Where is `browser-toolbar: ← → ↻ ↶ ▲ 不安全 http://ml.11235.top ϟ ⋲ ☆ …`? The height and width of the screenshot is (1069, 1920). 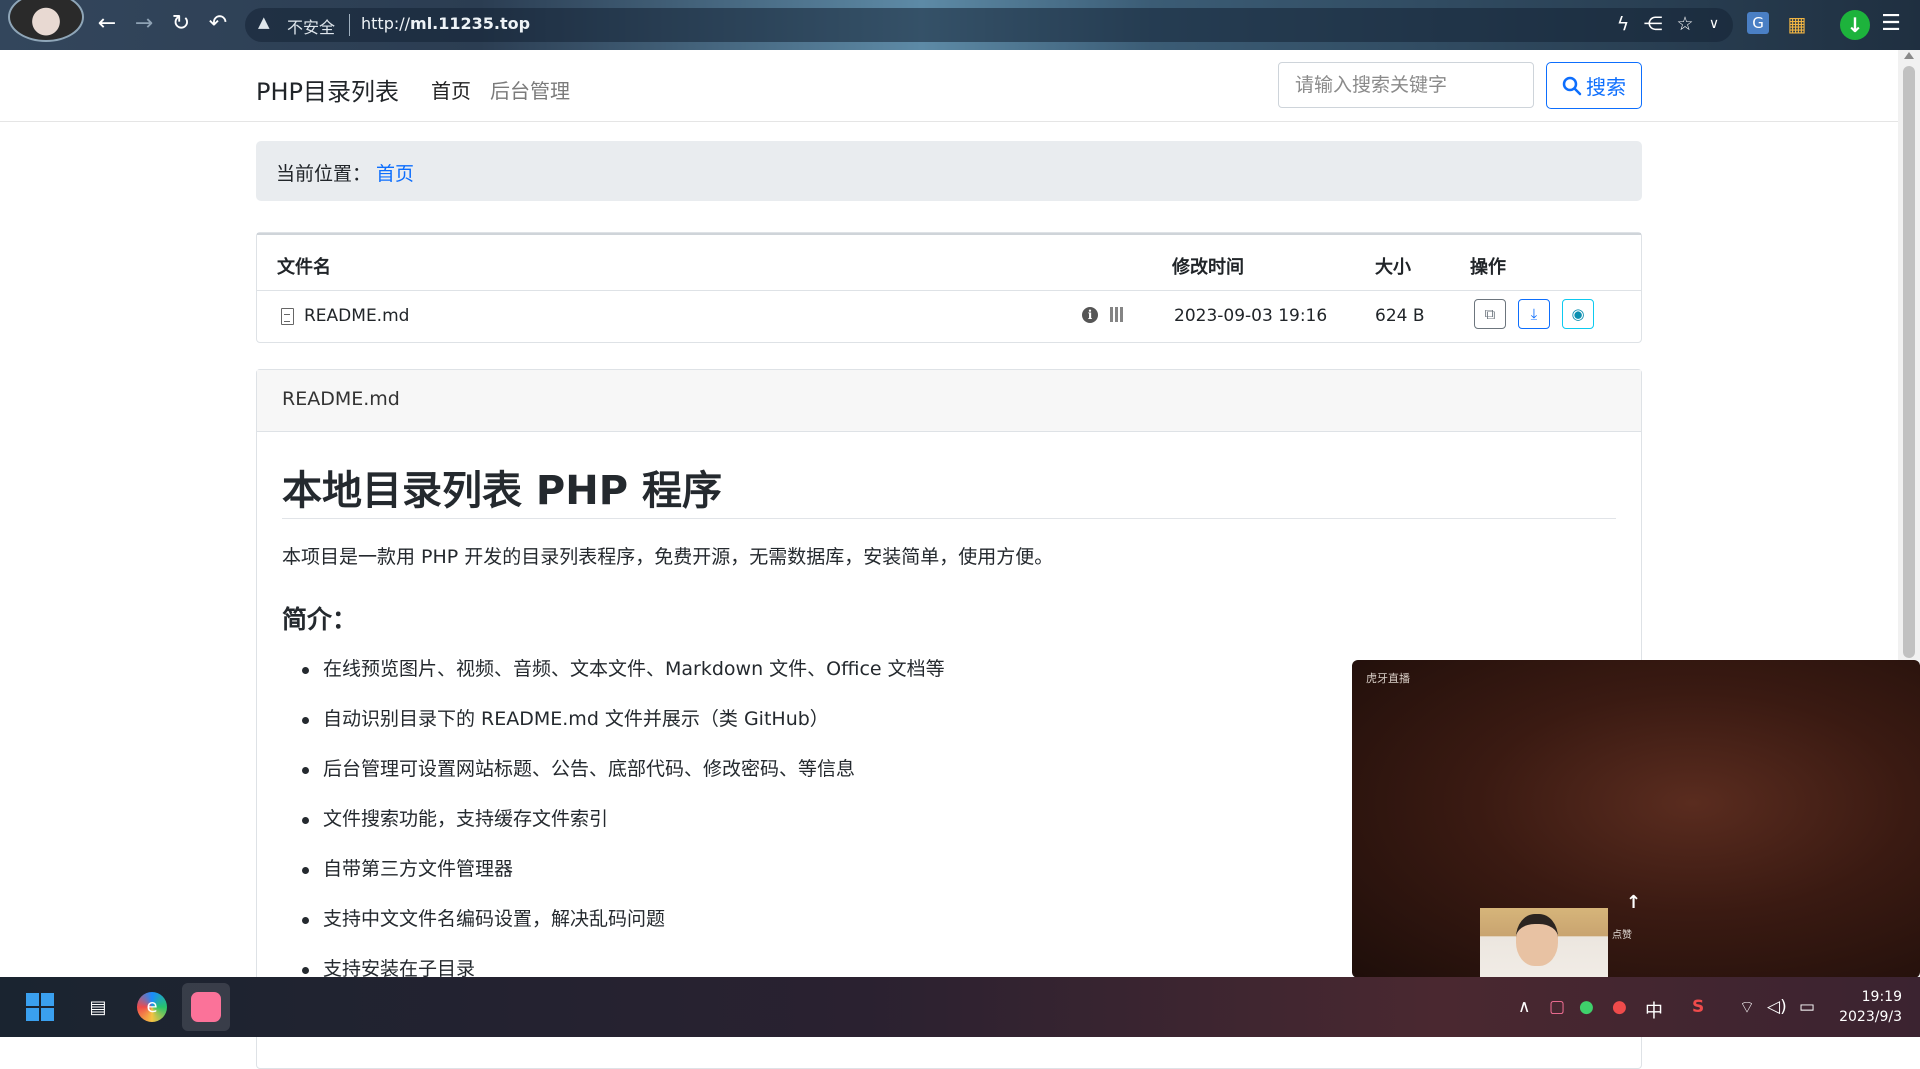
browser-toolbar: ← → ↻ ↶ ▲ 不安全 http://ml.11235.top ϟ ⋲ ☆ … is located at coordinates (960, 25).